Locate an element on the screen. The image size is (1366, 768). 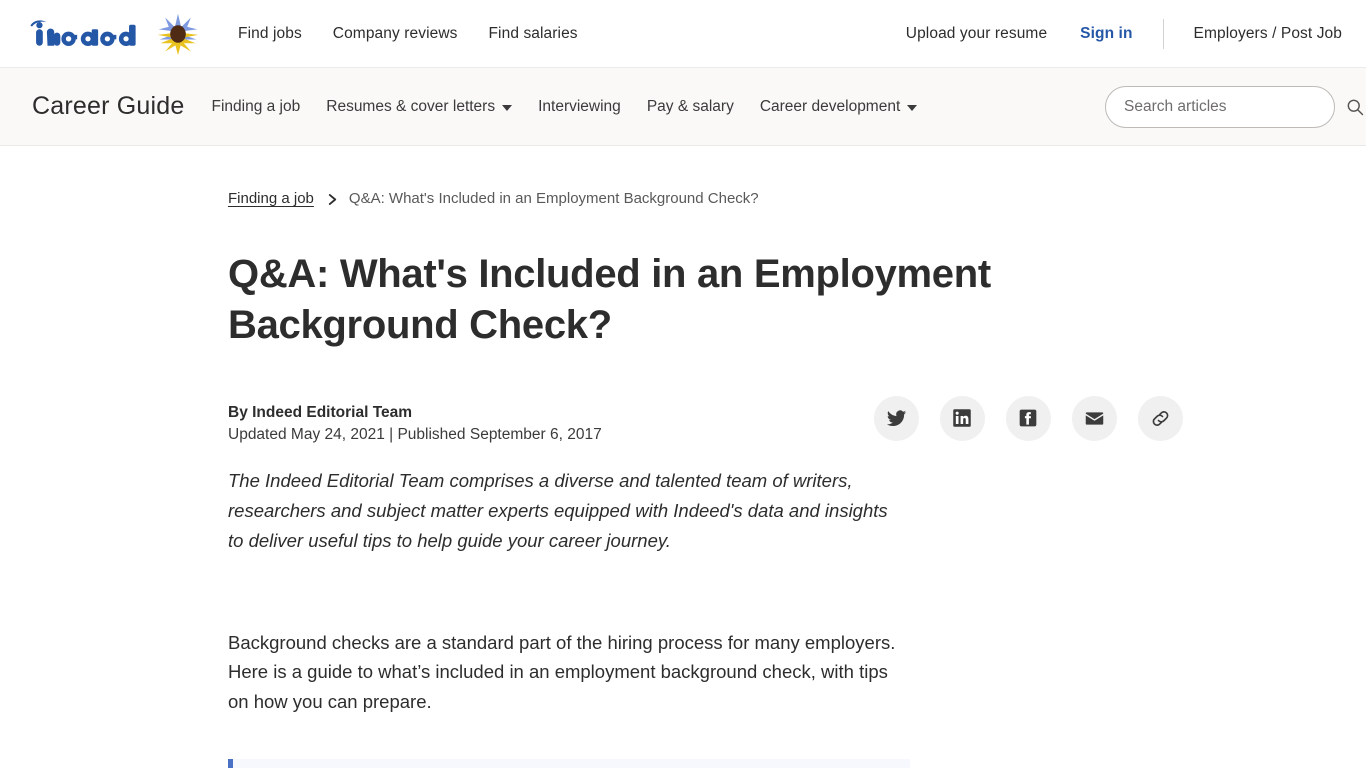
indeed-logo is located at coordinates (83, 32).